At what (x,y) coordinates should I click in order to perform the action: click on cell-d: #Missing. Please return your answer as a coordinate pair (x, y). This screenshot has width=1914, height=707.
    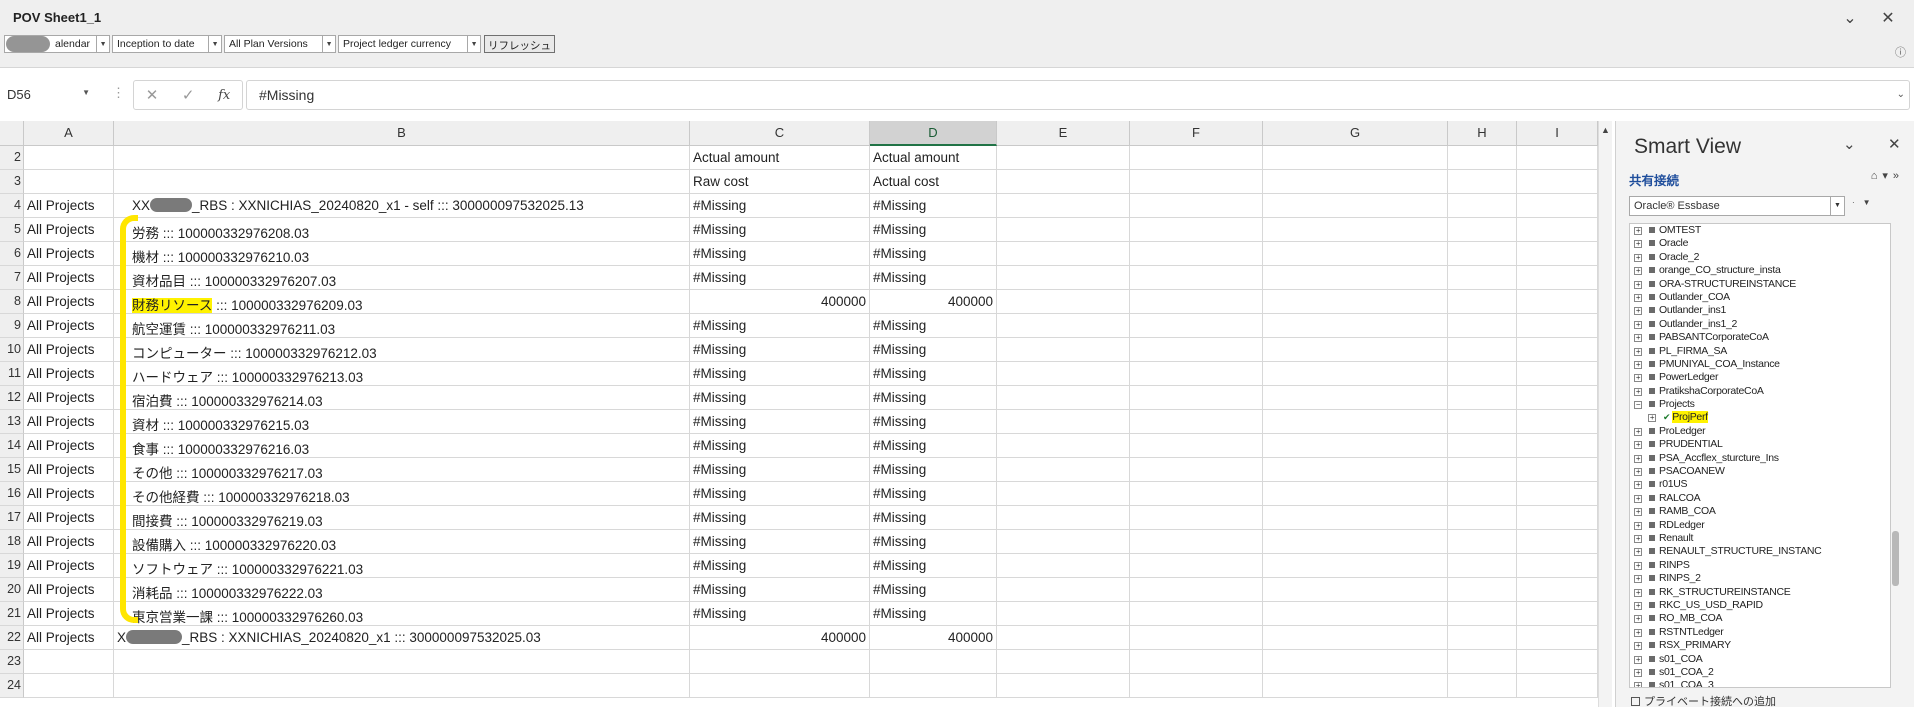
    Looking at the image, I should click on (933, 542).